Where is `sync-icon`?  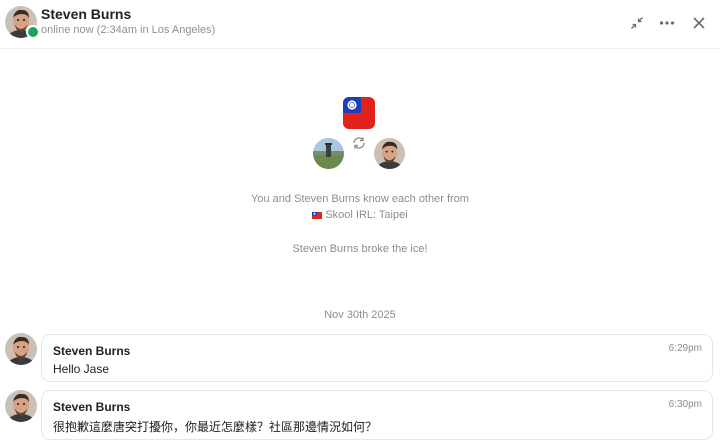
sync-icon is located at coordinates (359, 143).